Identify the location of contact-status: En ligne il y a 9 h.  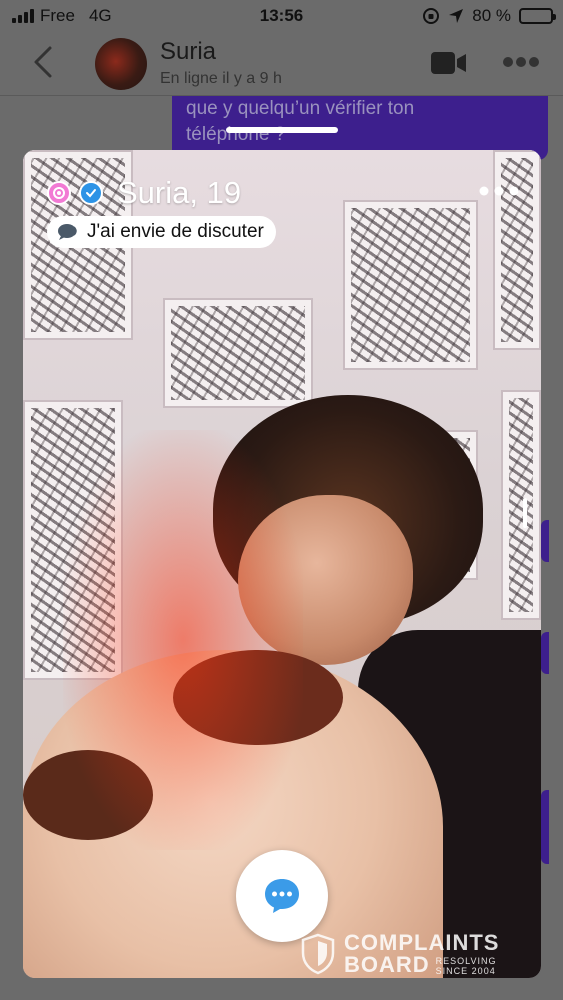
(221, 78).